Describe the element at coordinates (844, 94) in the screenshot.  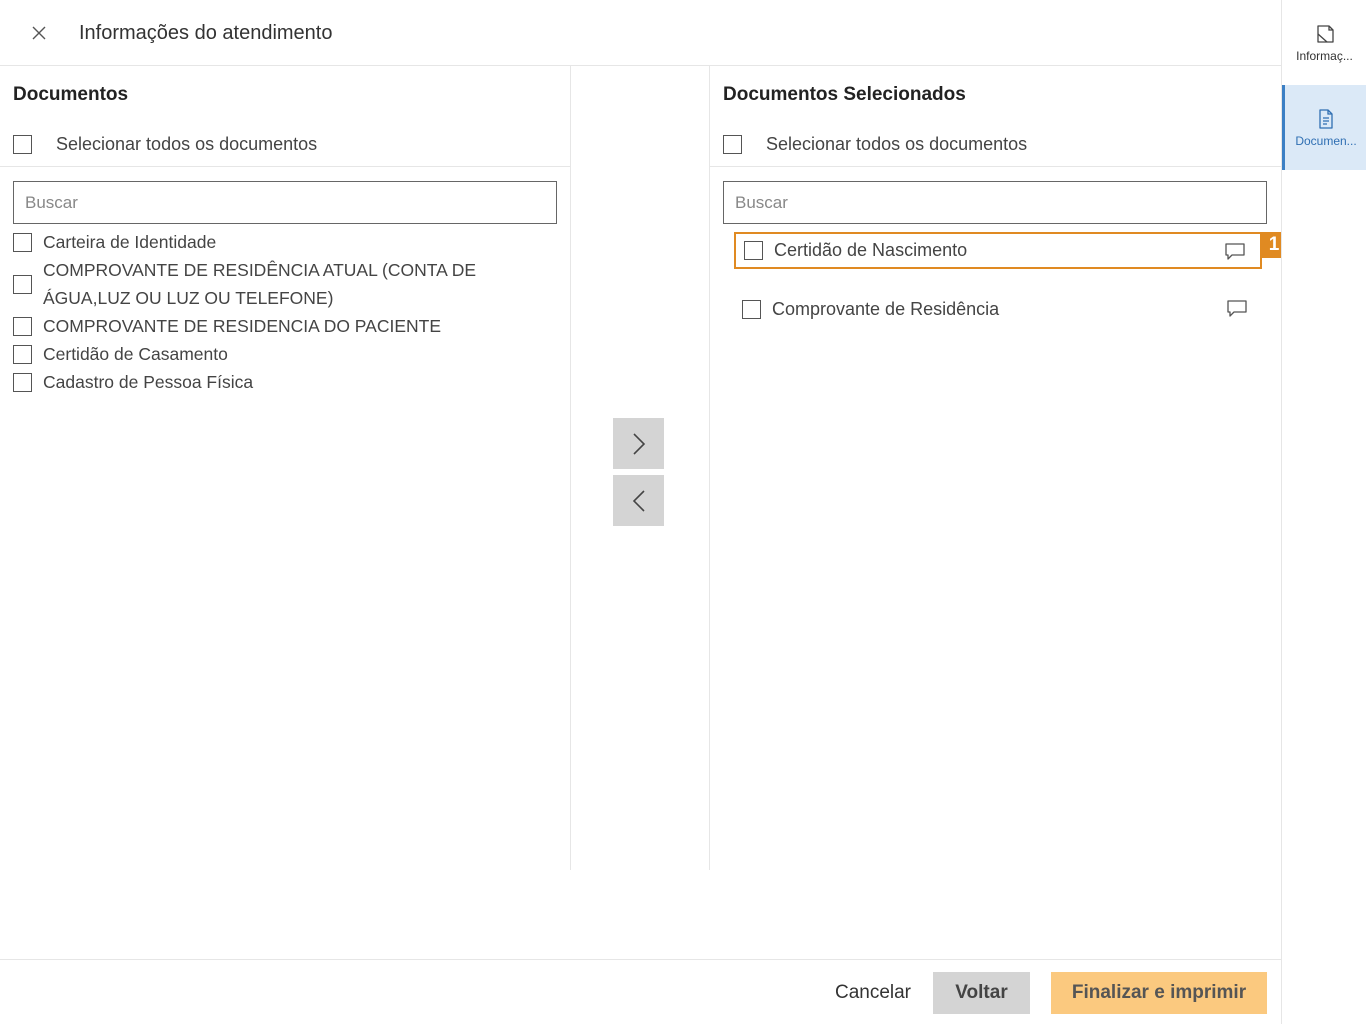
I see `selected-documents-title: Documentos Selecionados` at that location.